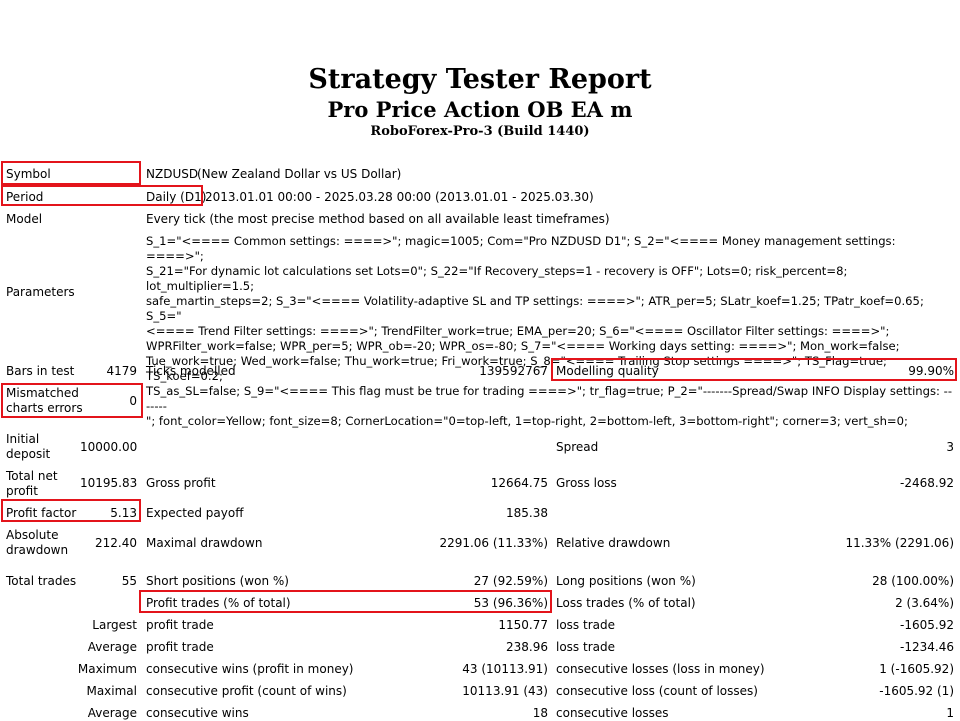 The image size is (960, 721). What do you see at coordinates (924, 603) in the screenshot?
I see `loss-trades-value: 2 (3.64%)` at bounding box center [924, 603].